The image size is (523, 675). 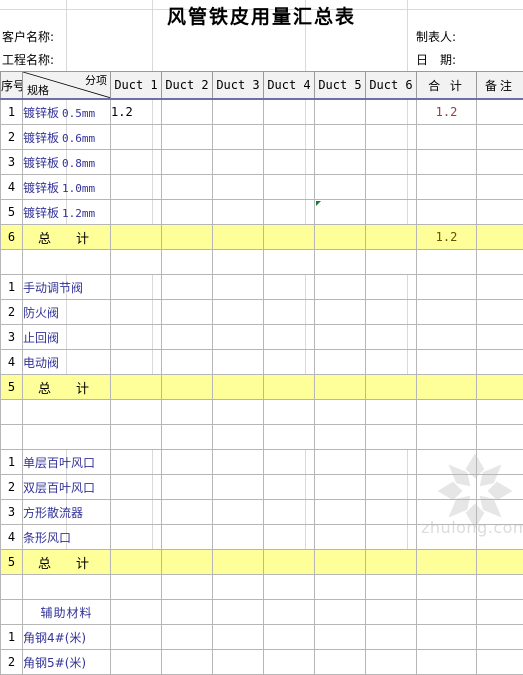 What do you see at coordinates (67, 162) in the screenshot?
I see `cell-spec: 镀锌板0.8mm` at bounding box center [67, 162].